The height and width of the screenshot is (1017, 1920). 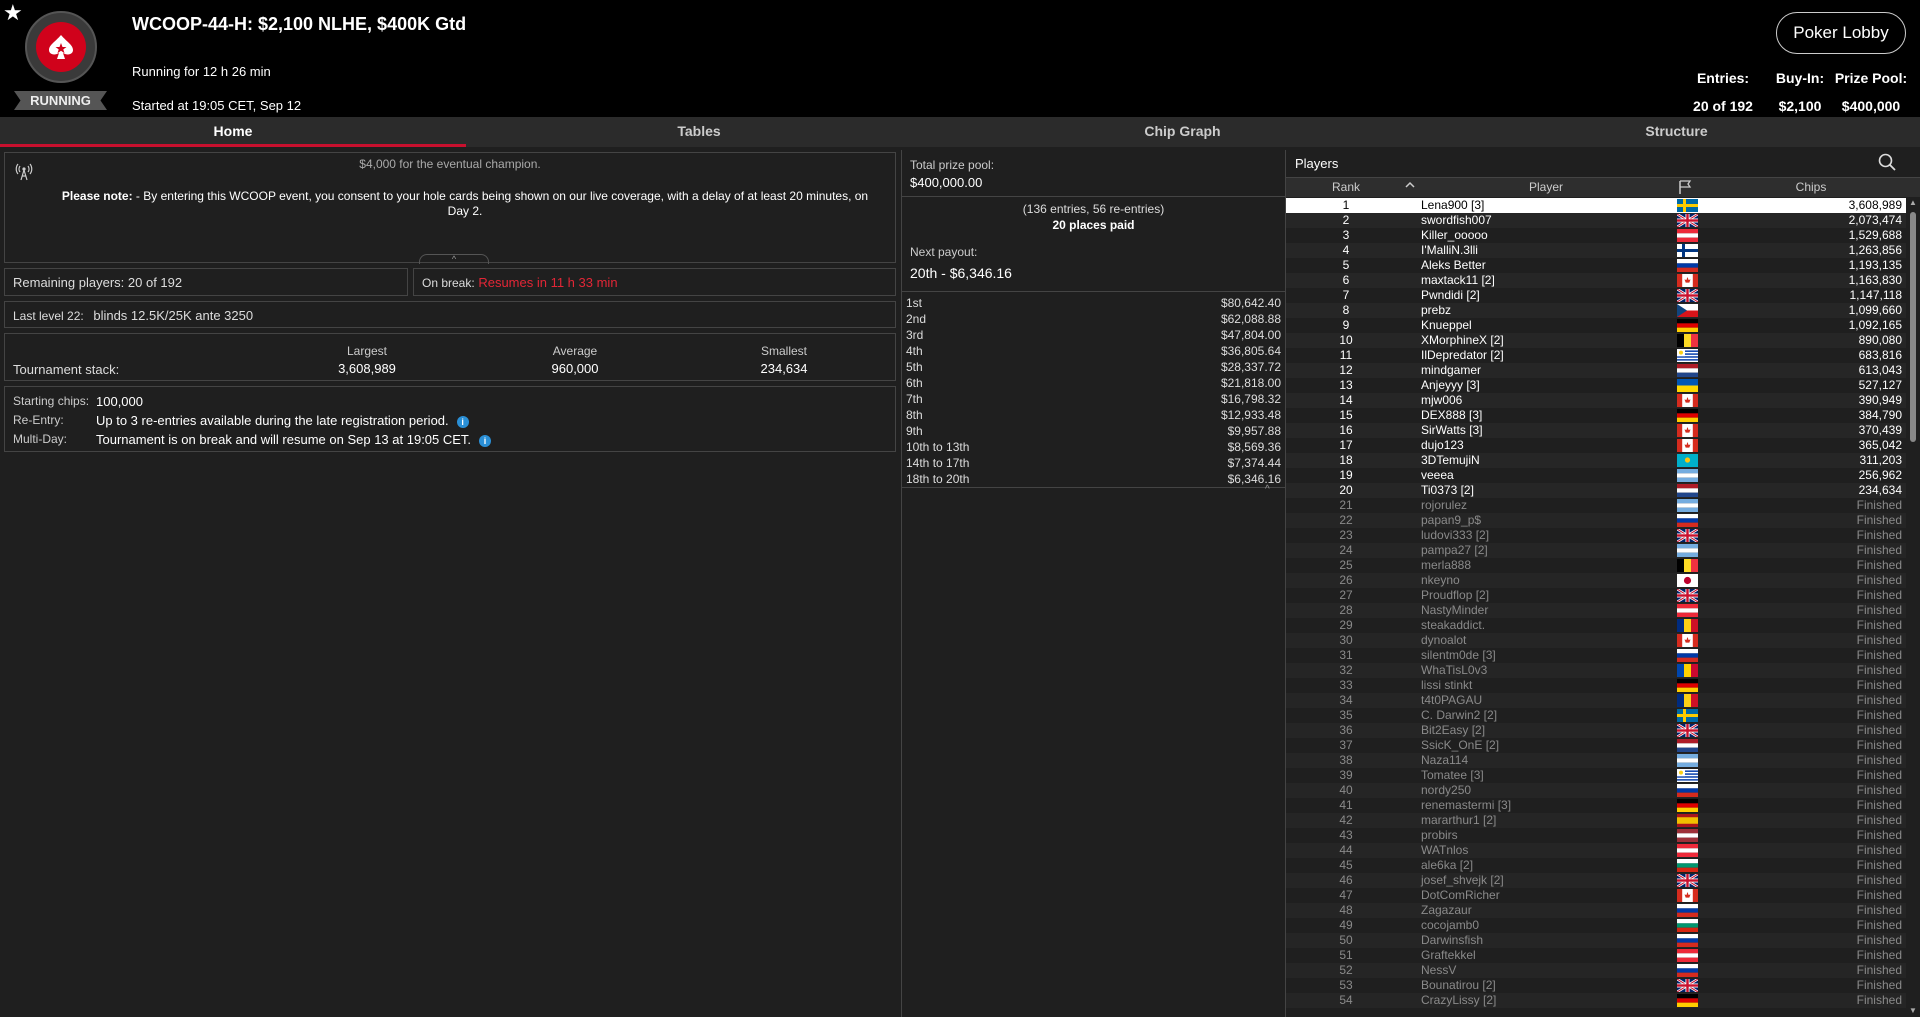 What do you see at coordinates (916, 319) in the screenshot?
I see `payout-place: 2nd` at bounding box center [916, 319].